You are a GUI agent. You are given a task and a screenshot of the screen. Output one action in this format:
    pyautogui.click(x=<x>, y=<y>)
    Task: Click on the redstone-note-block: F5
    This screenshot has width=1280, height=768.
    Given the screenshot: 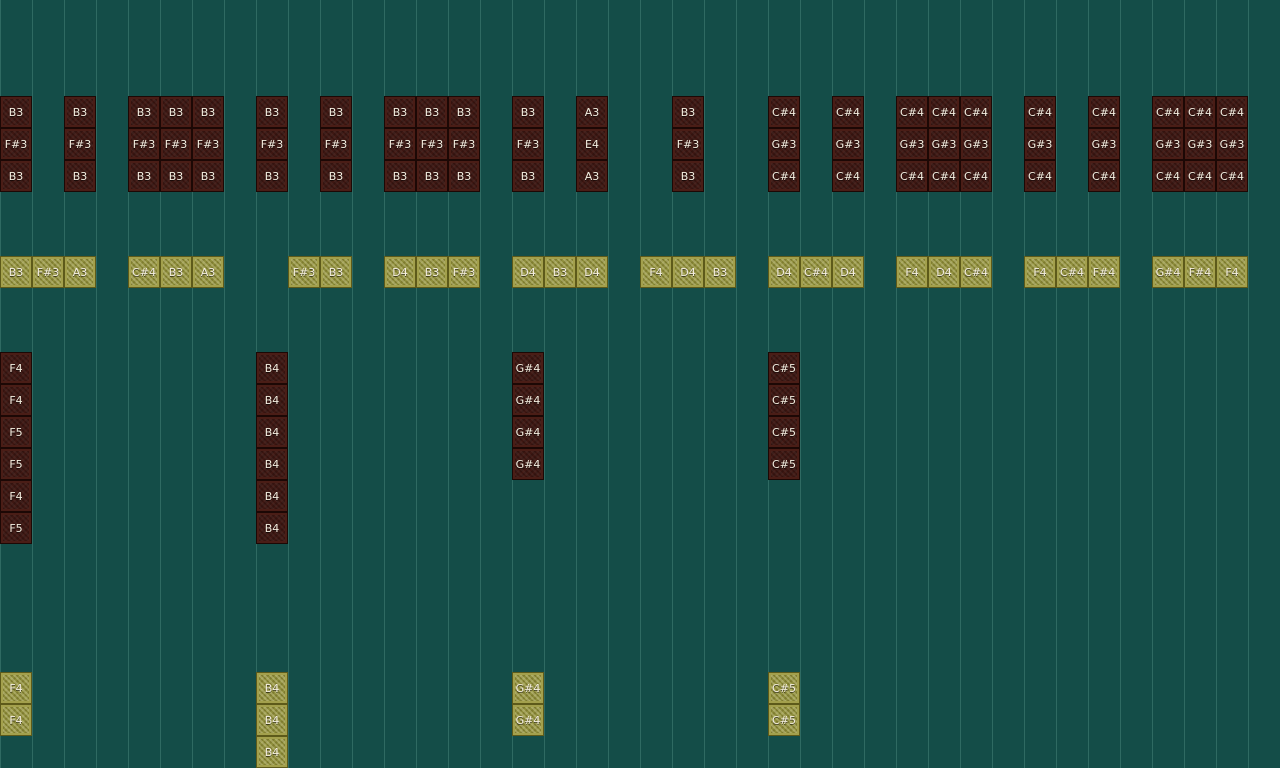 What is the action you would take?
    pyautogui.click(x=16, y=432)
    